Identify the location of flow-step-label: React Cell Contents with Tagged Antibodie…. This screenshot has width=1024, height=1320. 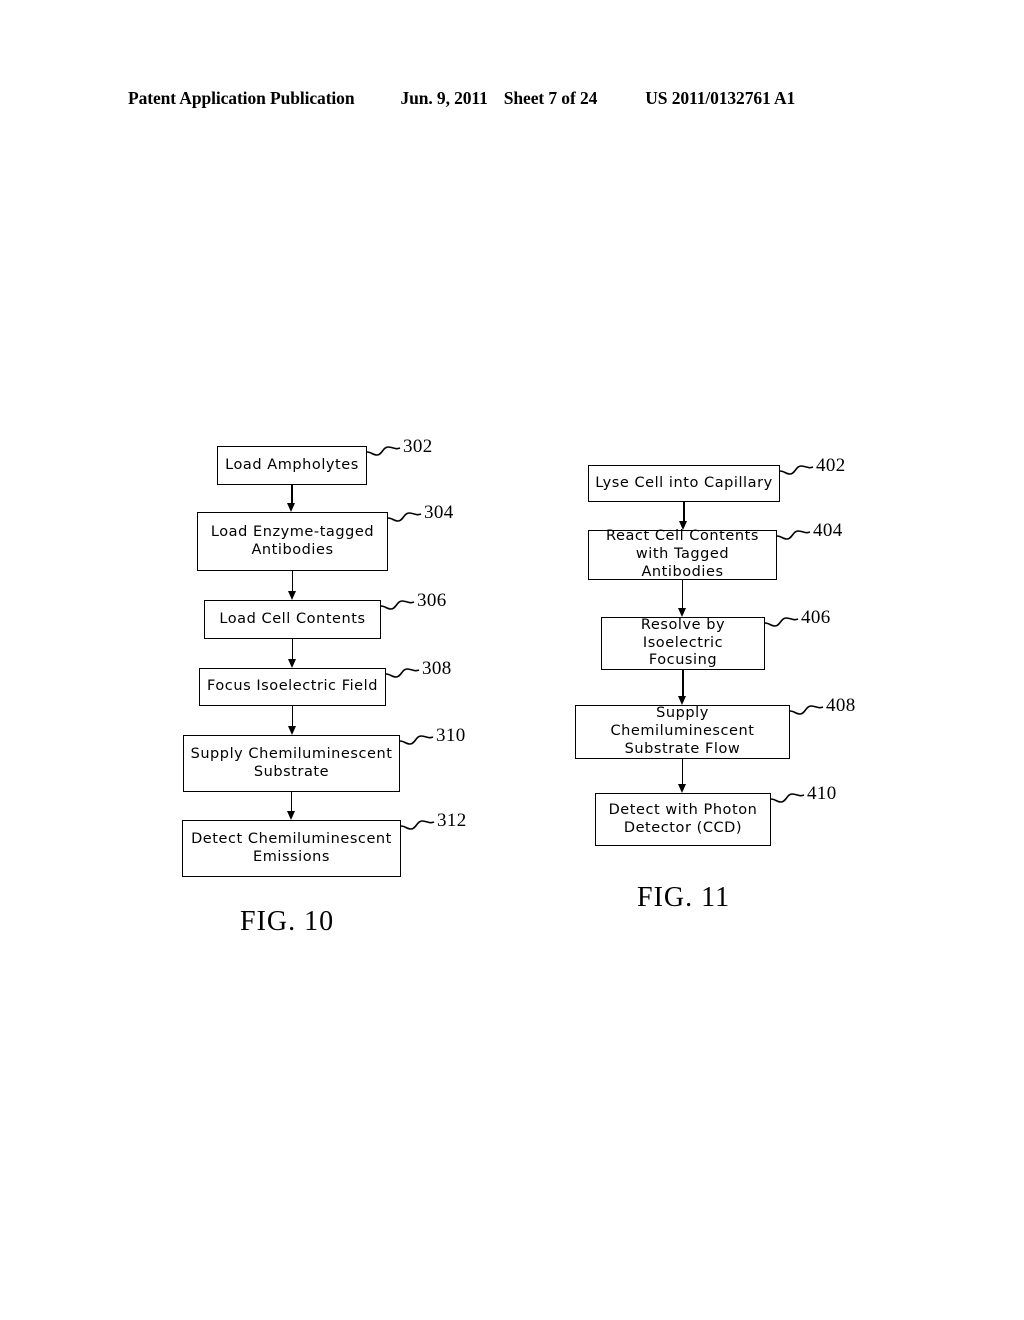
(682, 554).